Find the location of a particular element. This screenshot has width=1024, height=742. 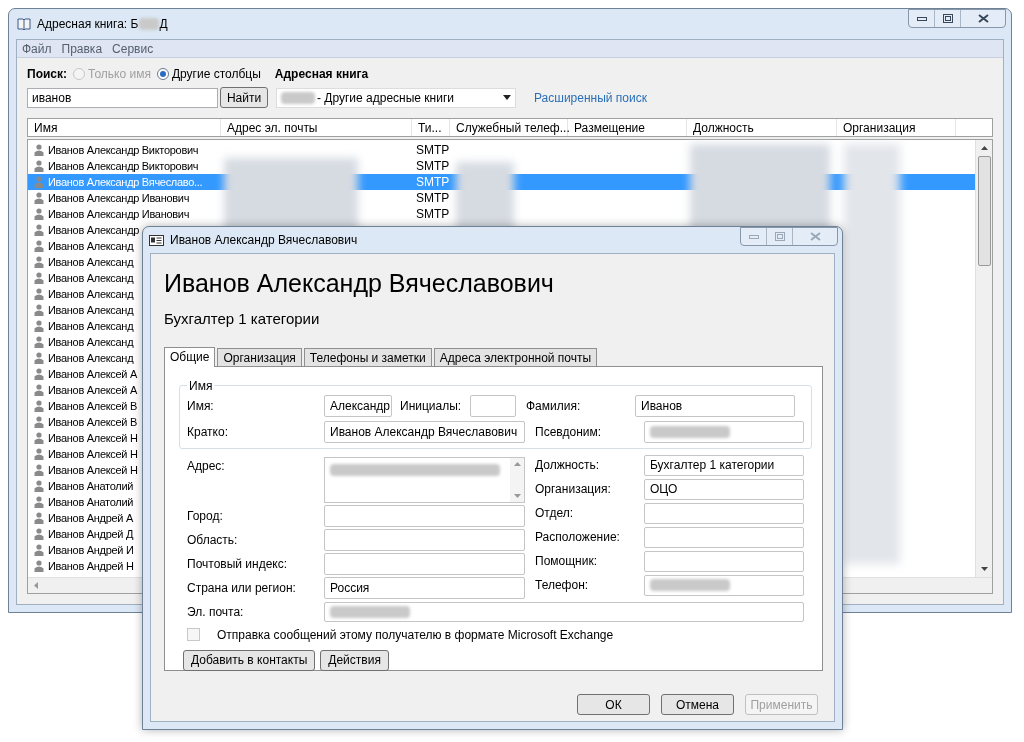

field-label: Отдел: is located at coordinates (555, 513).